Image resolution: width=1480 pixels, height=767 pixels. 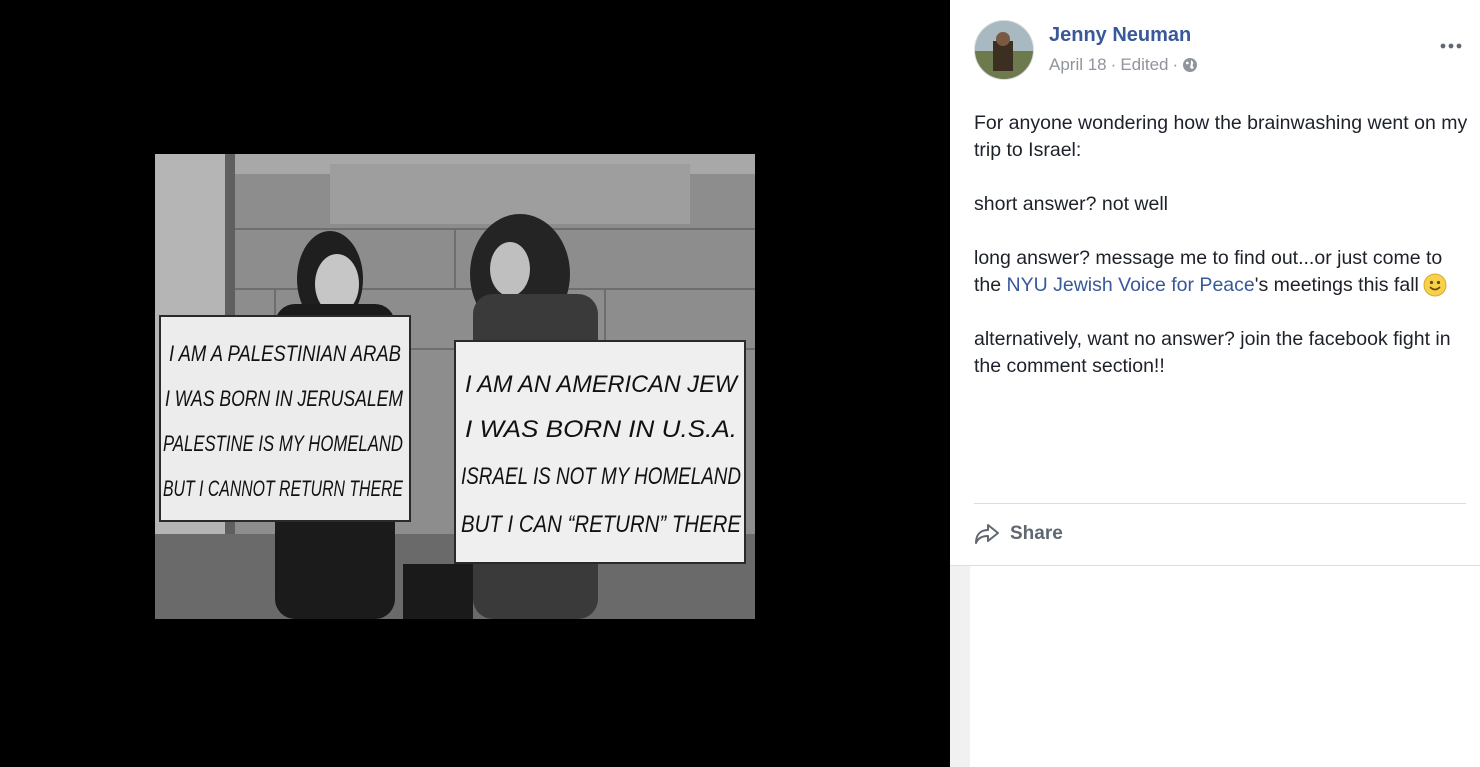 I want to click on post-meta: April 18 · Edited ·, so click(x=1123, y=65).